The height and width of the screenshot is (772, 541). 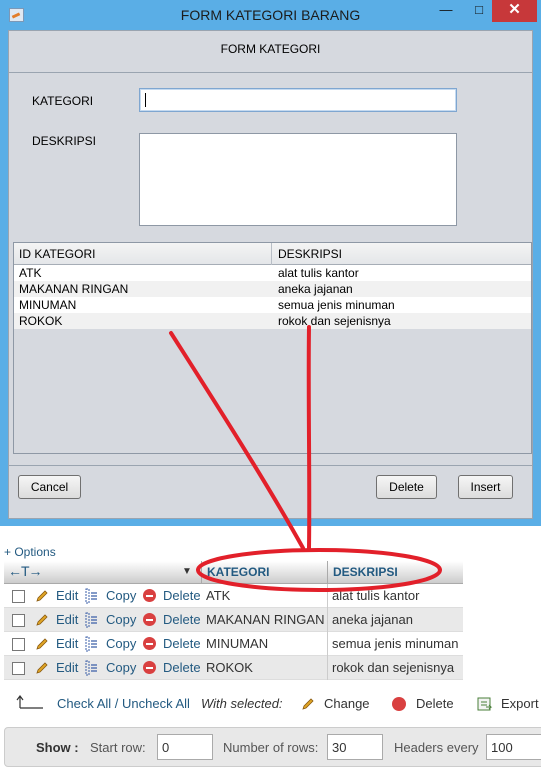 I want to click on check-all-bar: Check All / Uncheck All With selected, so click(x=270, y=705).